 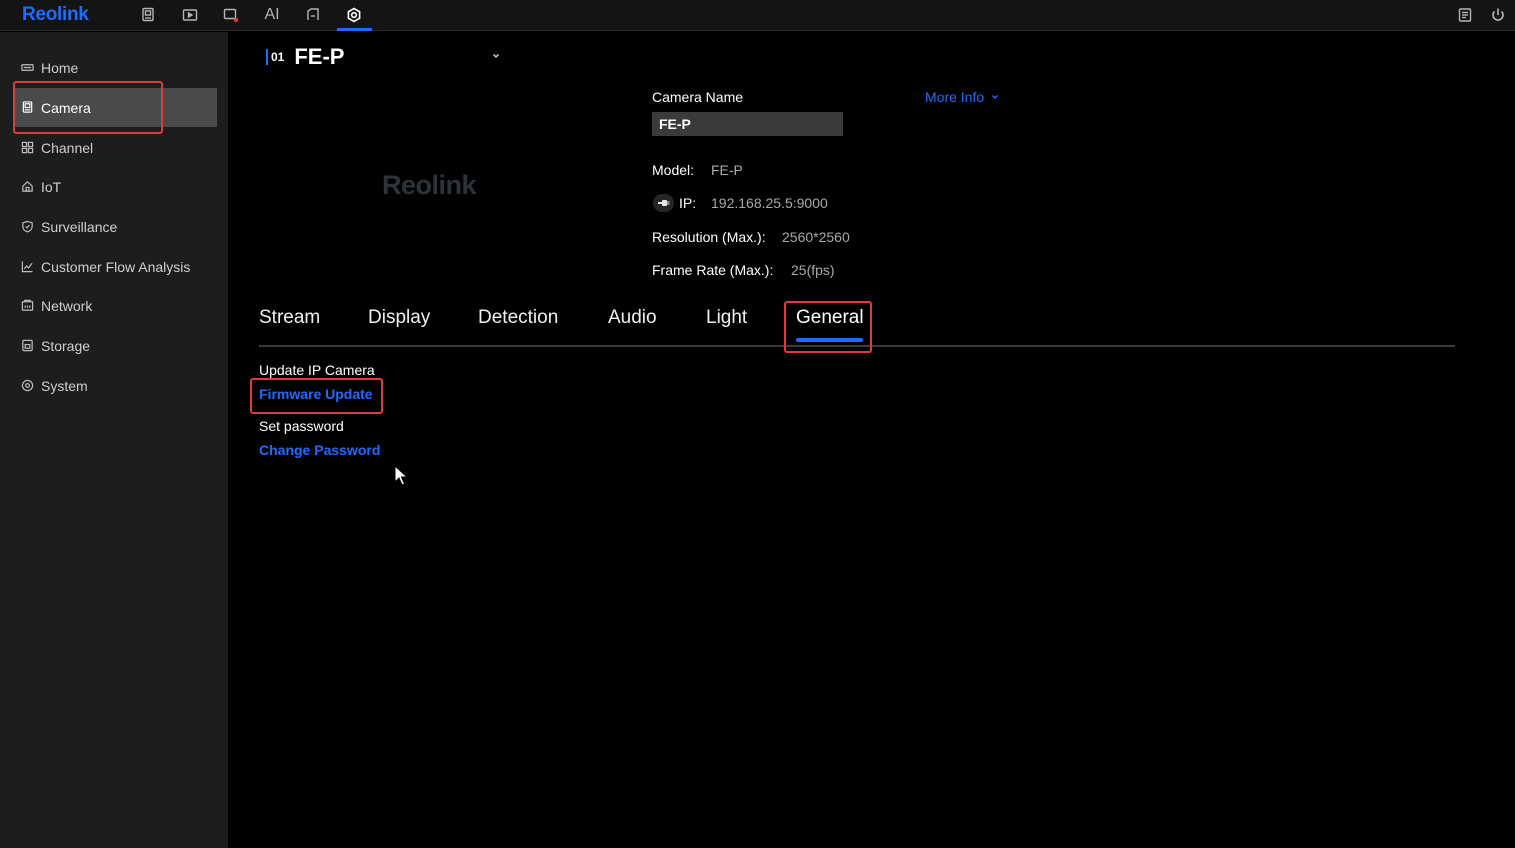 What do you see at coordinates (60, 67) in the screenshot?
I see `sidebar-item-label: Home` at bounding box center [60, 67].